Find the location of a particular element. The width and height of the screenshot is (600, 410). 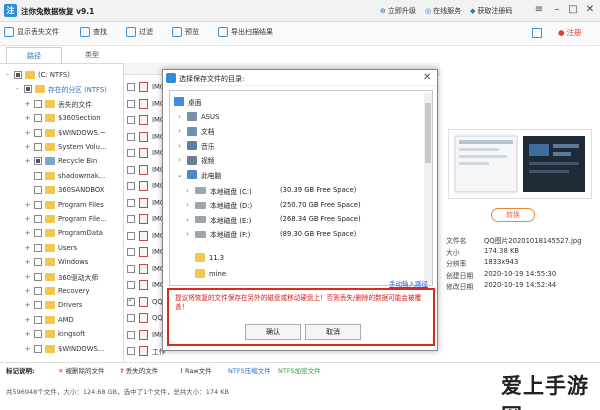

close-icon: ✕ is located at coordinates (590, 10).